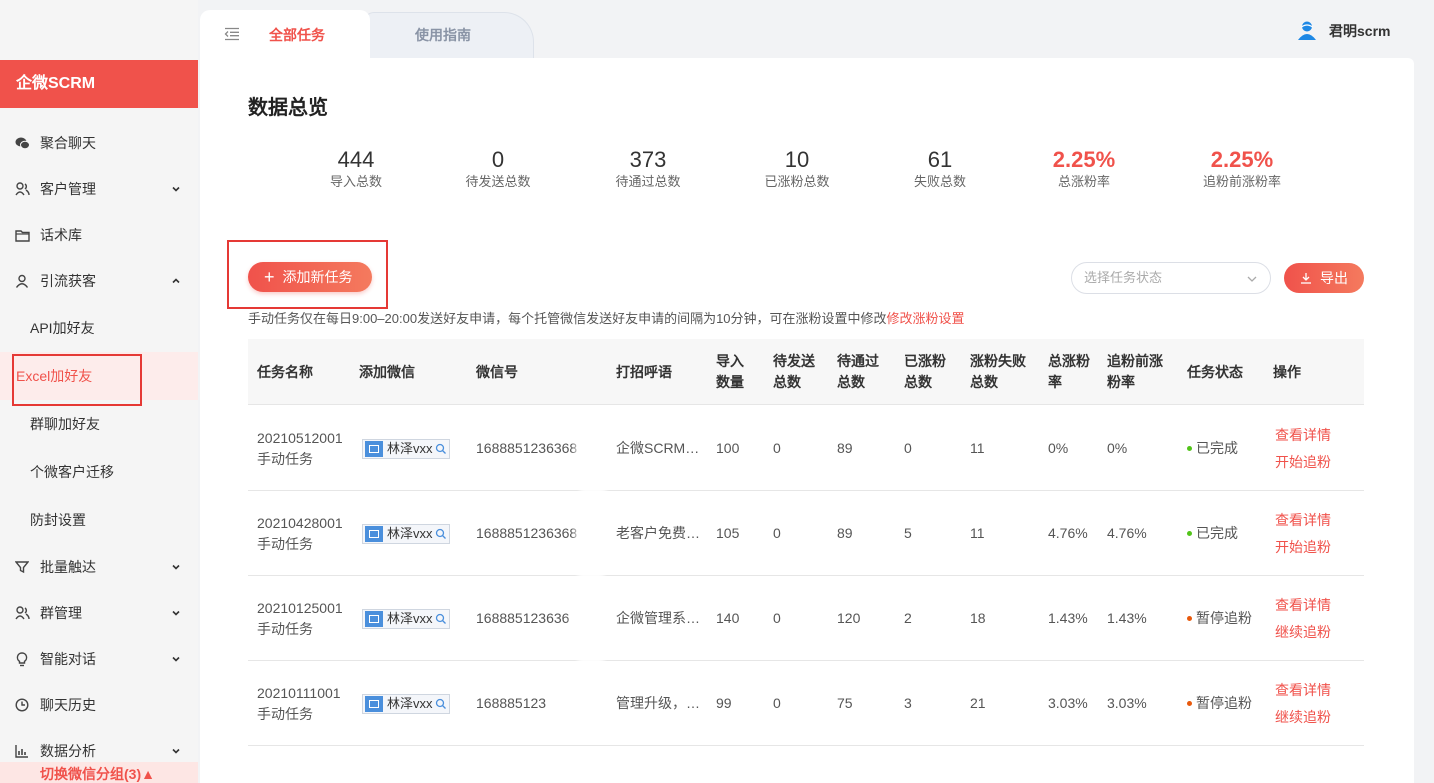 This screenshot has height=783, width=1434. What do you see at coordinates (939, 181) in the screenshot?
I see `stat-label: 失败总数` at bounding box center [939, 181].